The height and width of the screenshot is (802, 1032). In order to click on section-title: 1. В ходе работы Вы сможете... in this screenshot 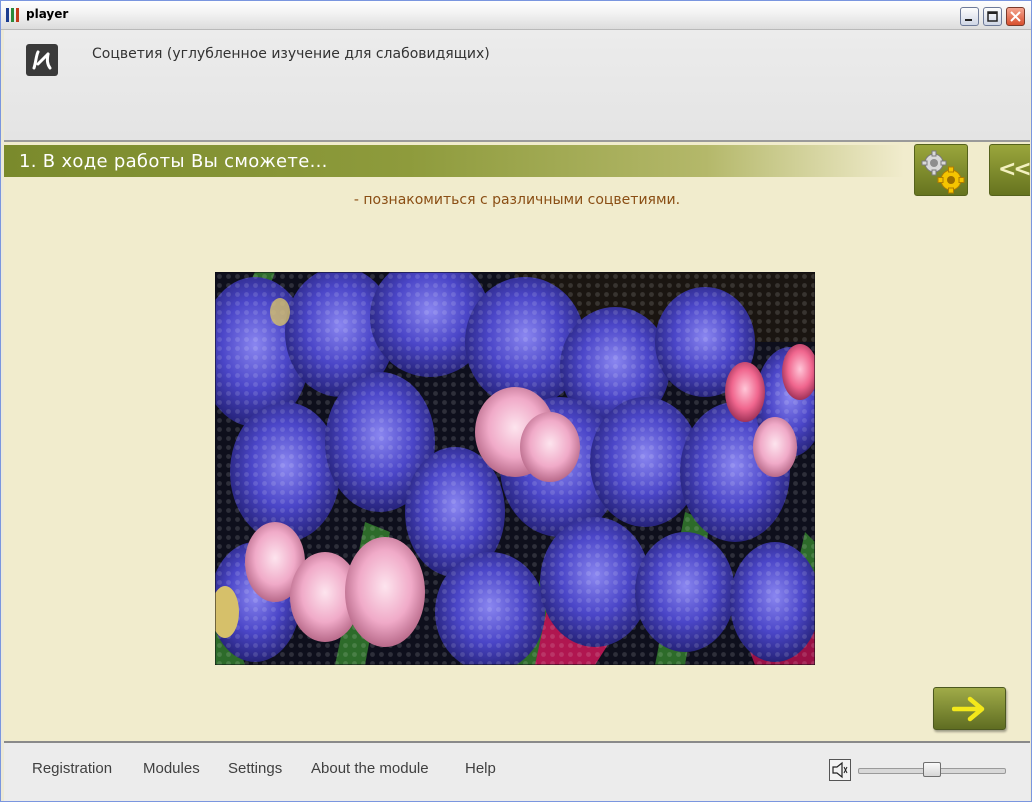, I will do `click(173, 161)`.